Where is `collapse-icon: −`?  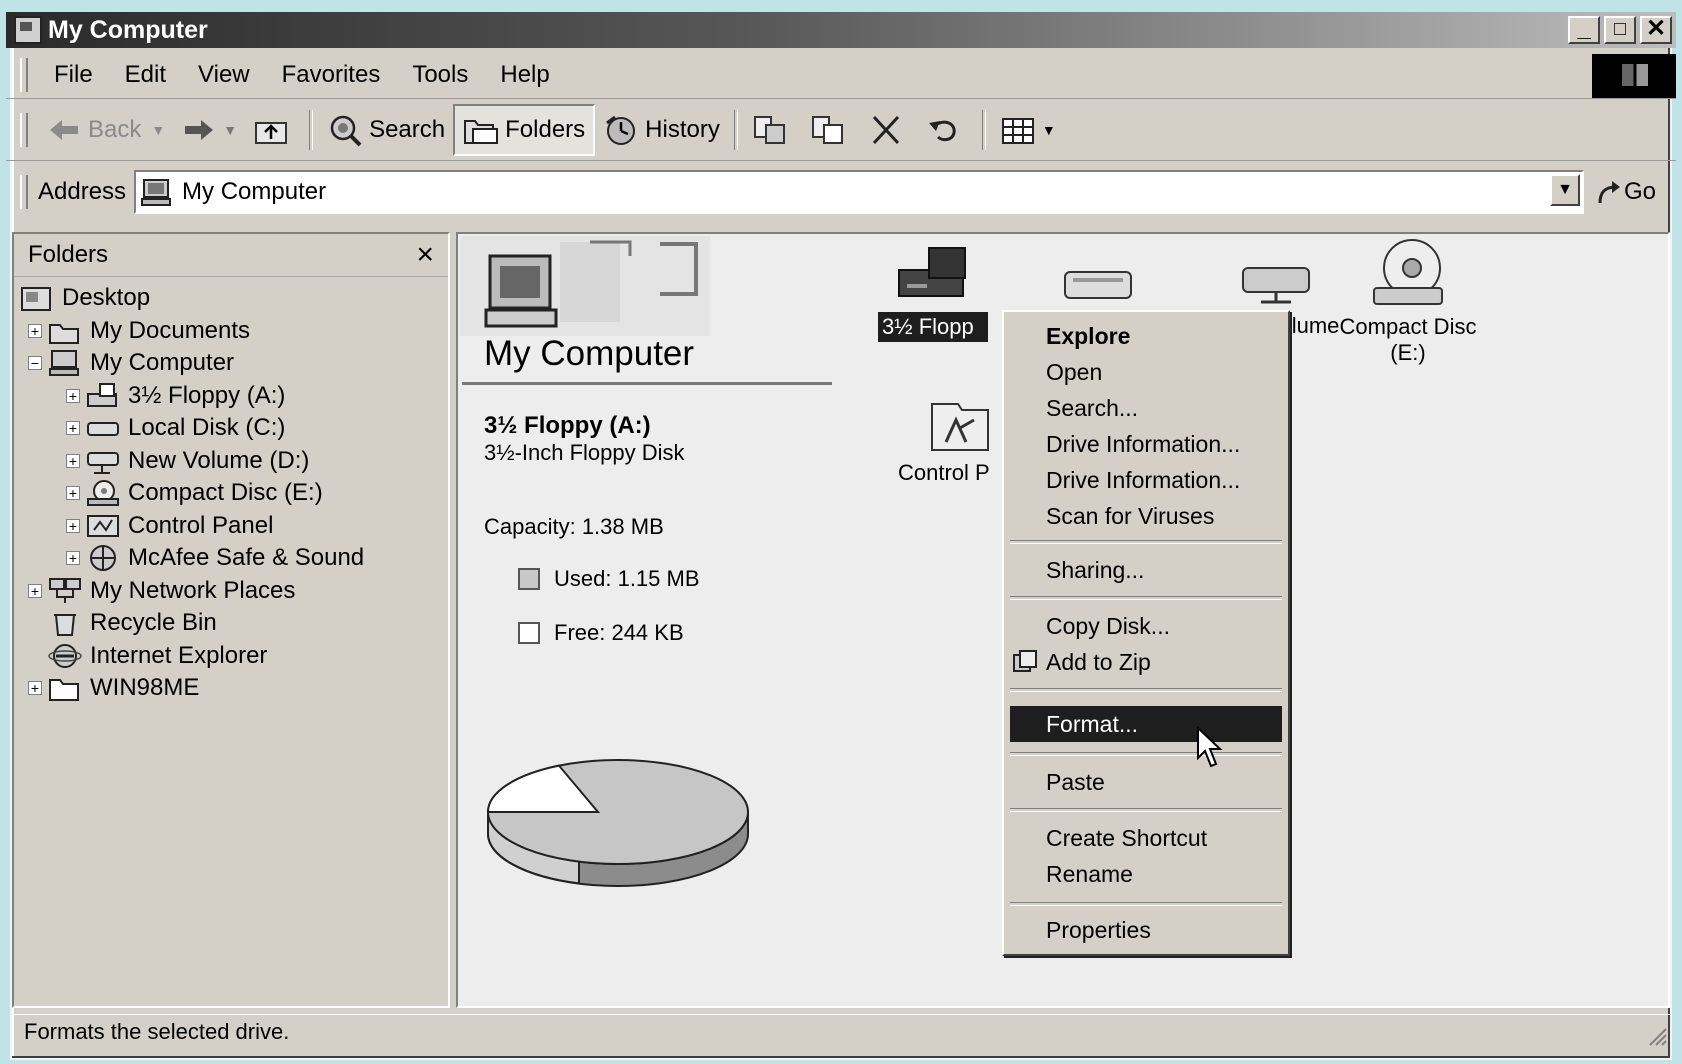
collapse-icon: − is located at coordinates (35, 363).